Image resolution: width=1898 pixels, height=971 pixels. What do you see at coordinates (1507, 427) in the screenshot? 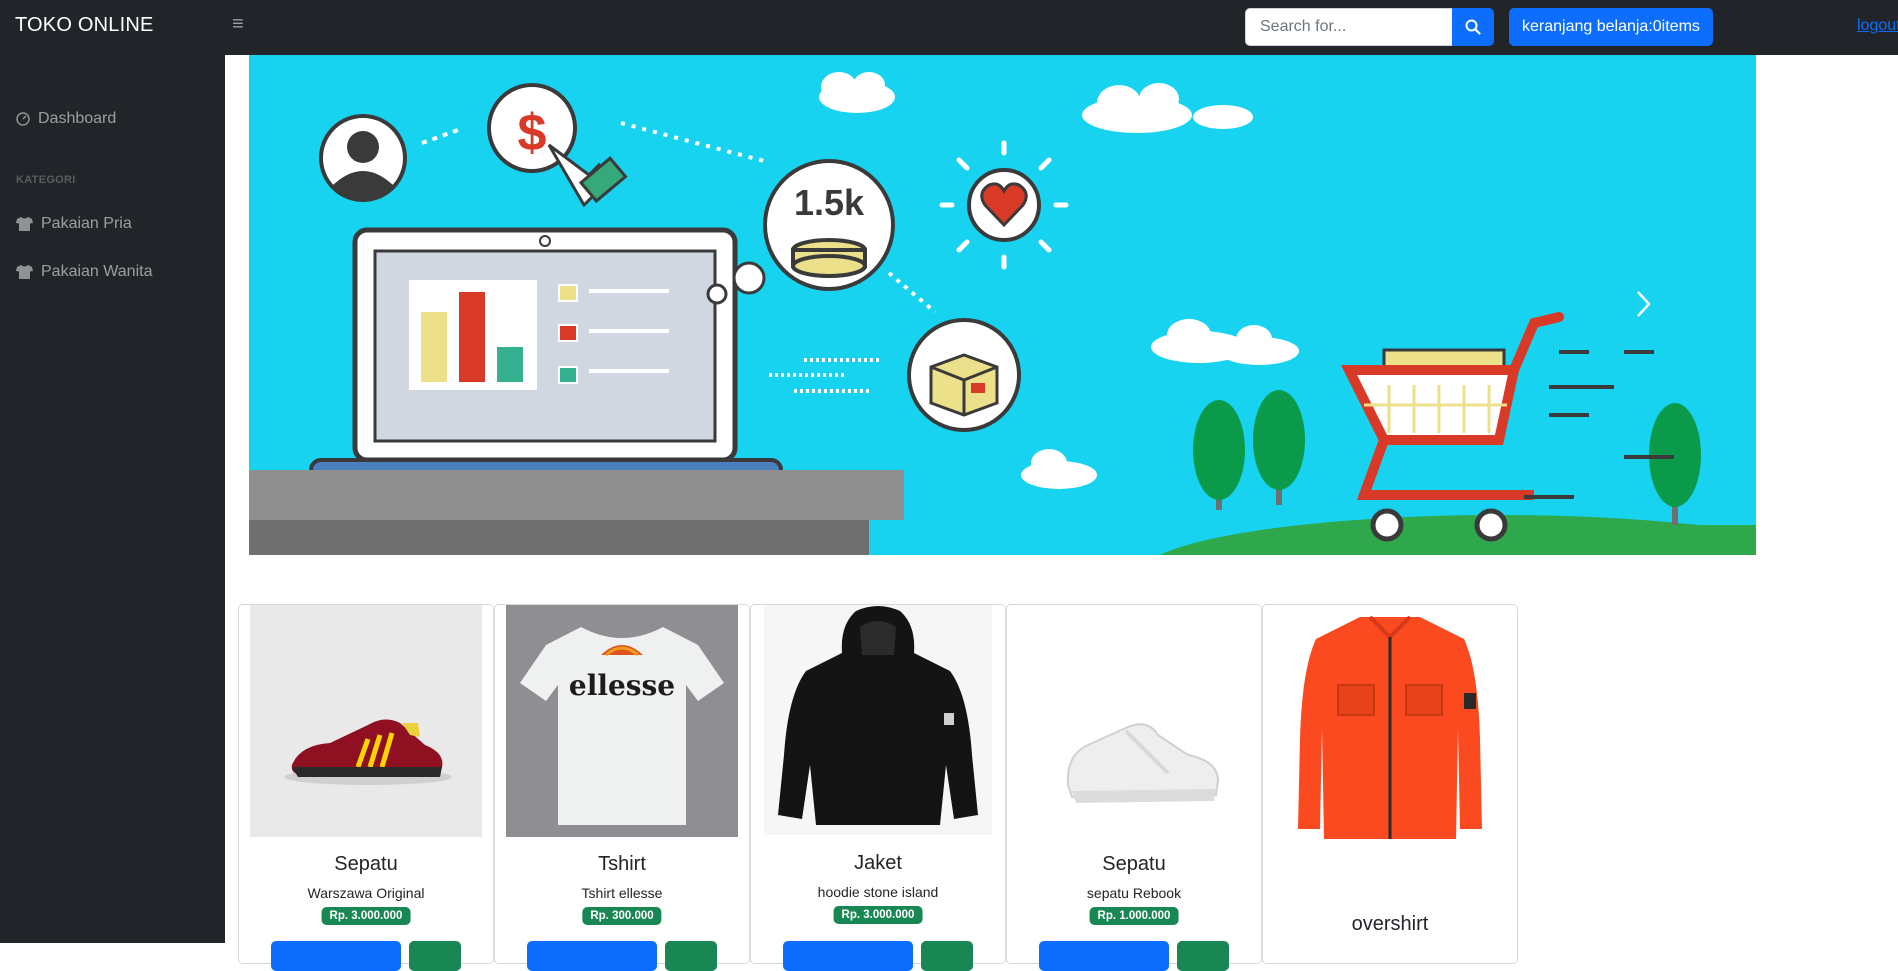
I see `shopping-cart-illustration` at bounding box center [1507, 427].